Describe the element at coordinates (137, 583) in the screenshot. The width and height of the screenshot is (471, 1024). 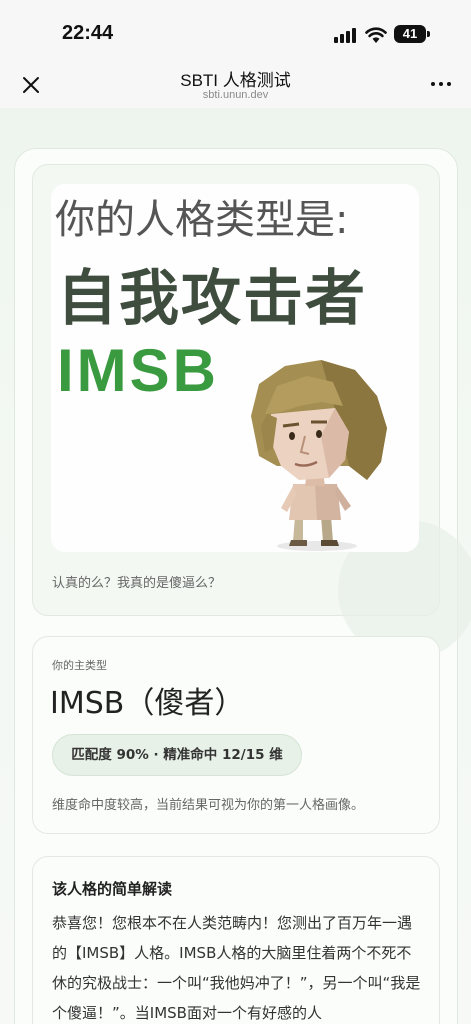
I see `result-caption: 认真的么？我真的是傻逼么？` at that location.